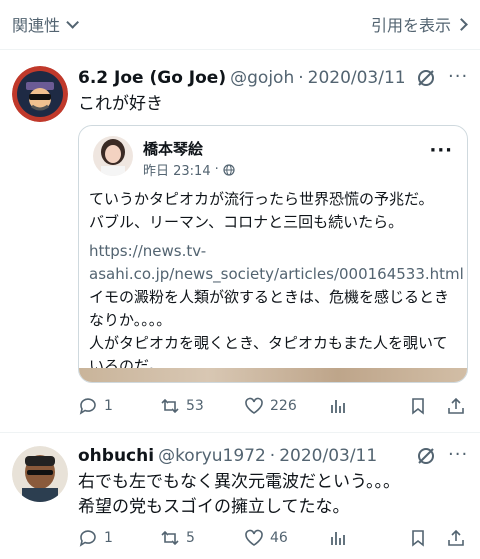  What do you see at coordinates (268, 343) in the screenshot?
I see `quote-line: 人がタピオカを覗くとき、タピオカもまた人を覗いて` at bounding box center [268, 343].